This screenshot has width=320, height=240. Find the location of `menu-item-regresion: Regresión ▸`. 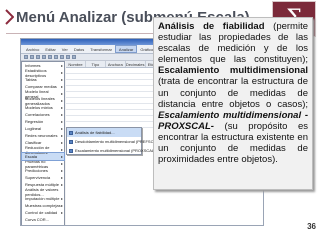

menu-item-regresion: Regresión ▸ is located at coordinates (43, 121).